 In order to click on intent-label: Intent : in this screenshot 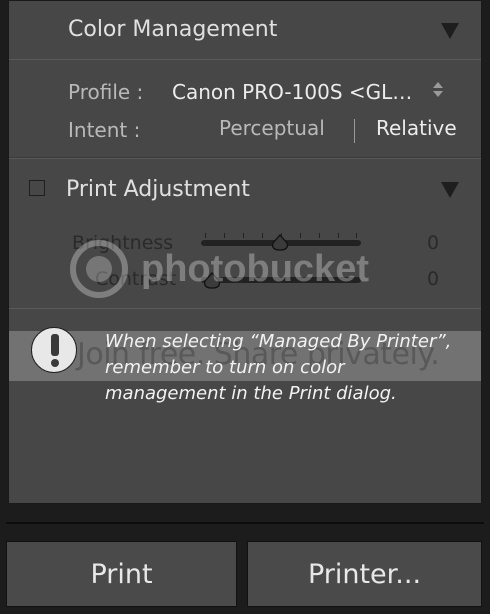, I will do `click(104, 130)`.